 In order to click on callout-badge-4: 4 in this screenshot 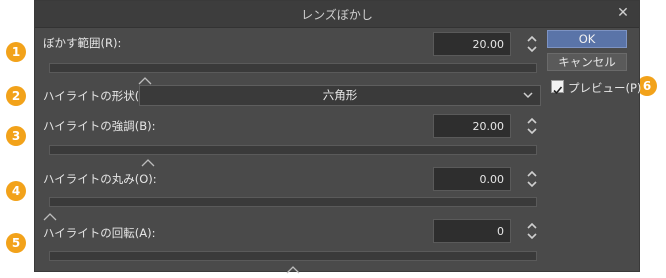, I will do `click(16, 191)`.